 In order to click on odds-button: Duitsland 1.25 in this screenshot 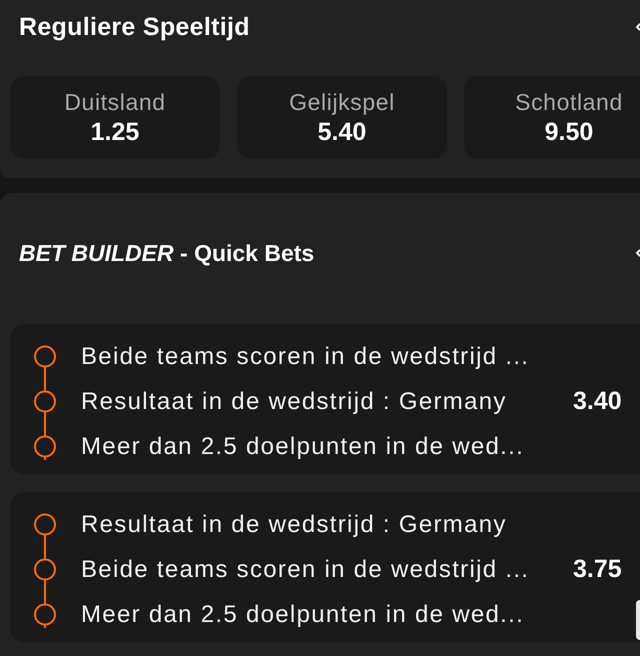, I will do `click(115, 117)`.